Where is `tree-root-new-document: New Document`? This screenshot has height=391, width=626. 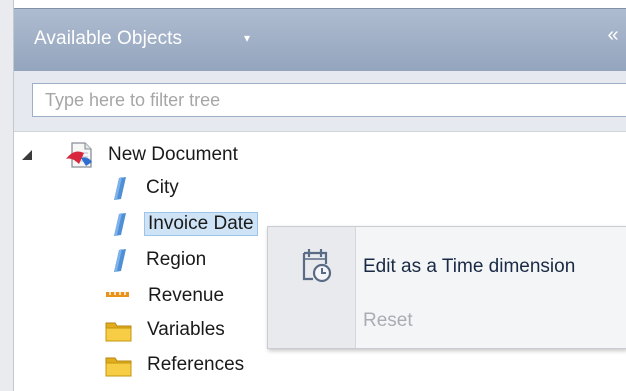
tree-root-new-document: New Document is located at coordinates (151, 155).